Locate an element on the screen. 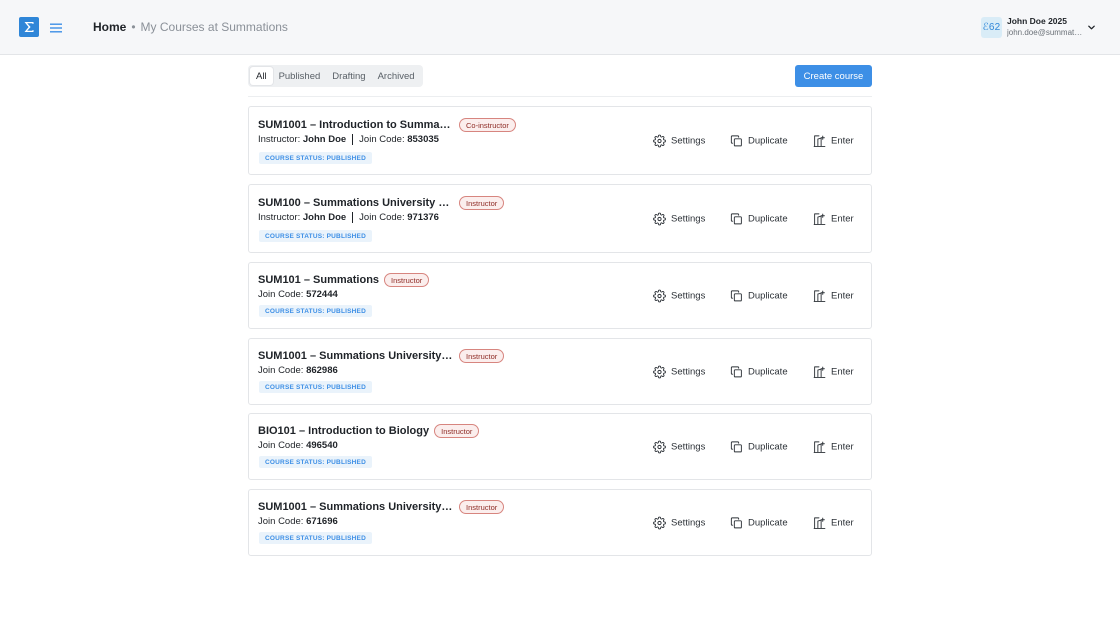  info-divider is located at coordinates (353, 139).